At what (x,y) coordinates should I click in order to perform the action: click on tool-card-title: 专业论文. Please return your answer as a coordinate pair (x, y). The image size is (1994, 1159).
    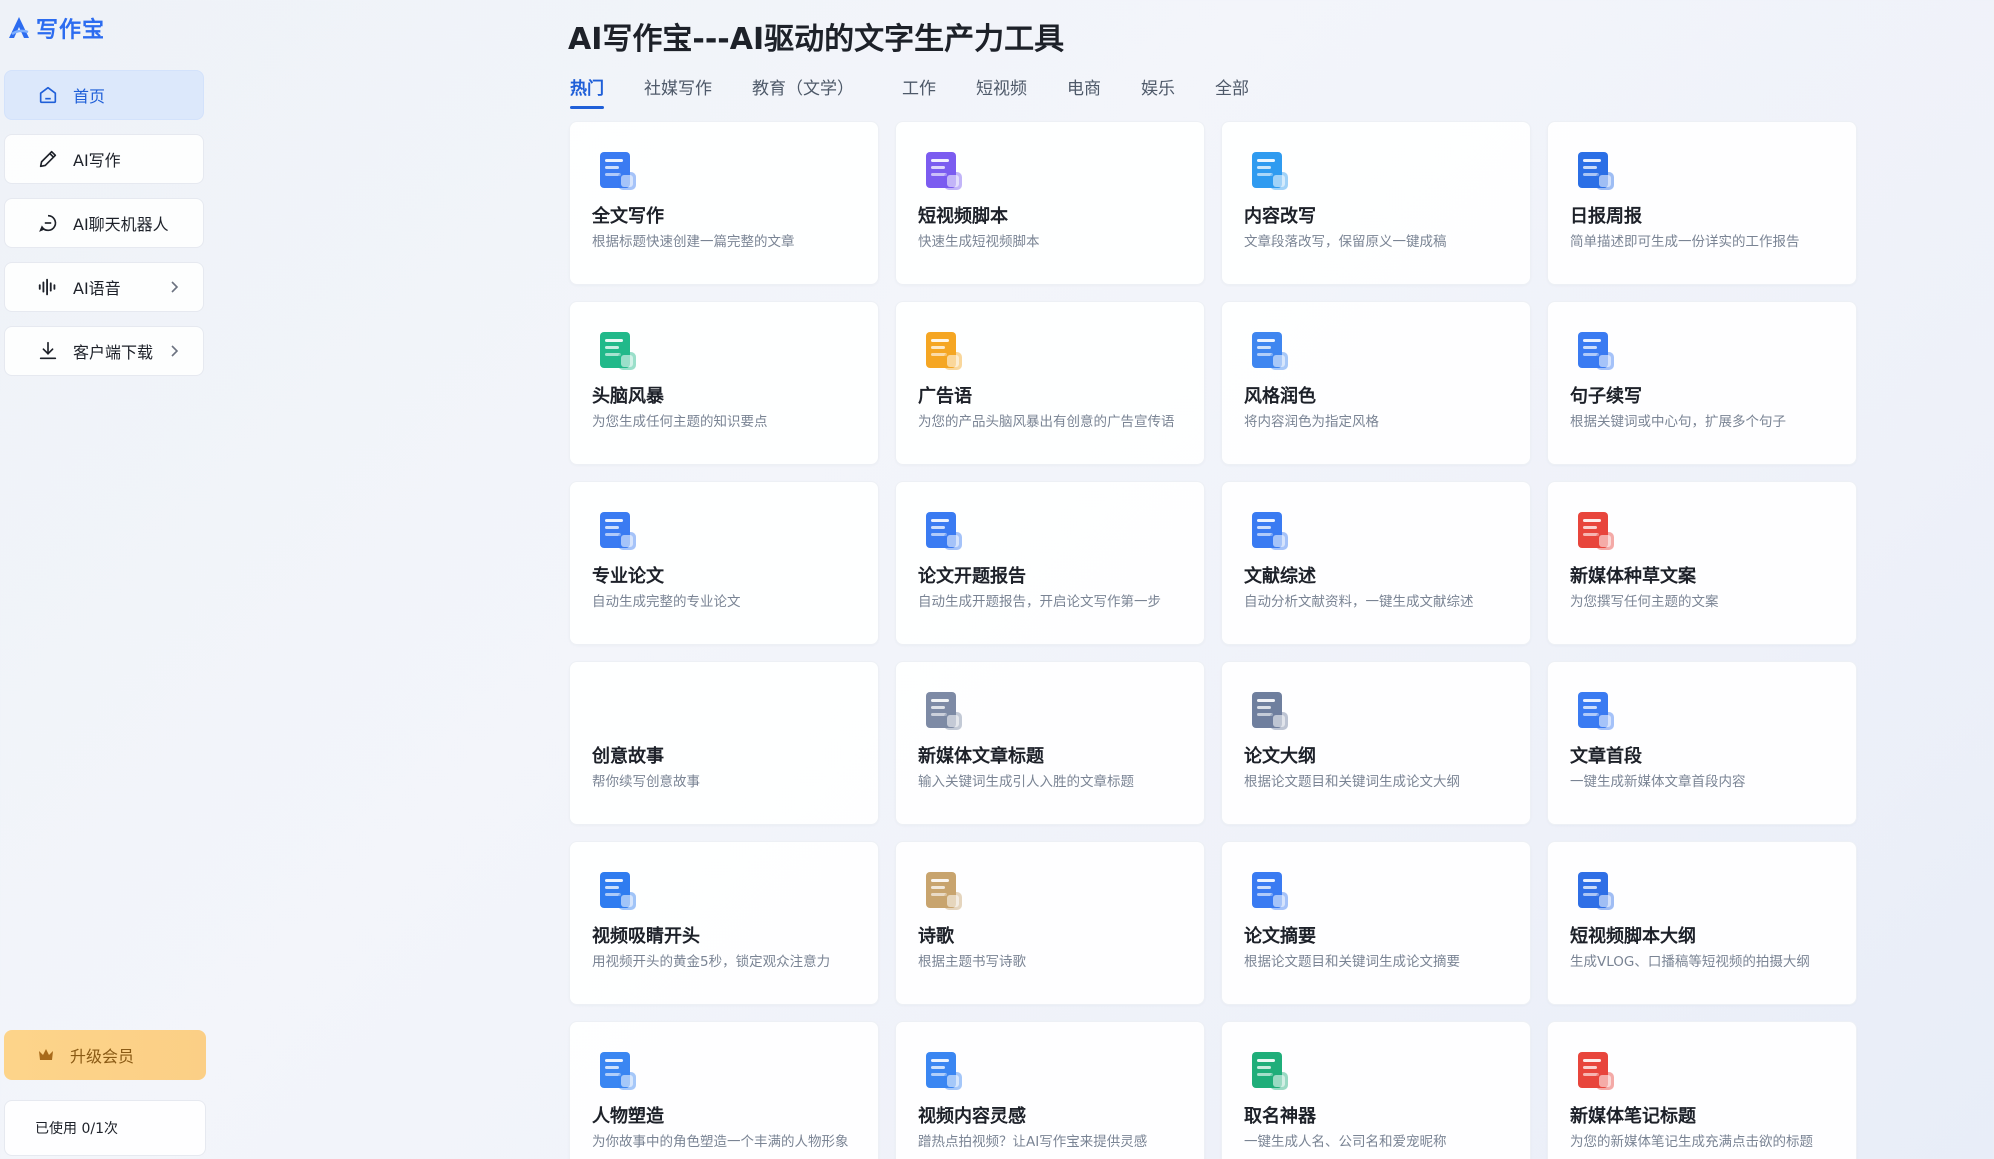
    Looking at the image, I should click on (628, 576).